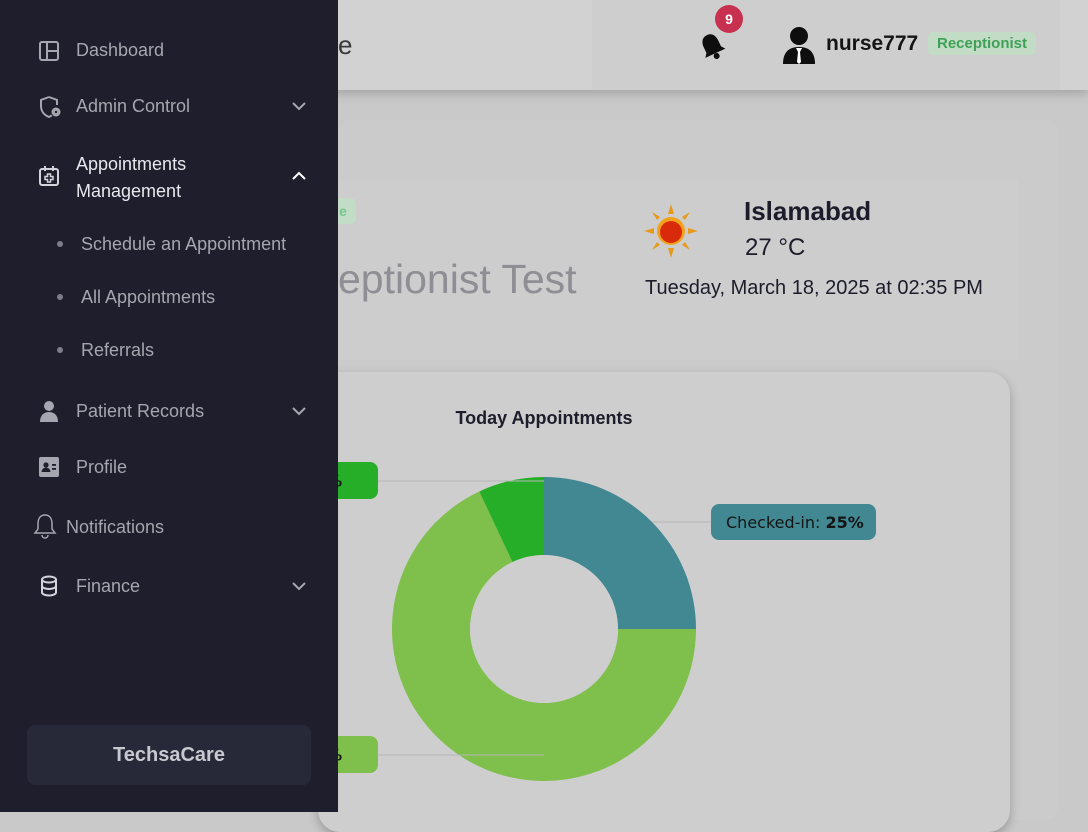 This screenshot has width=1088, height=832. I want to click on brand-button: TechsaCare, so click(169, 755).